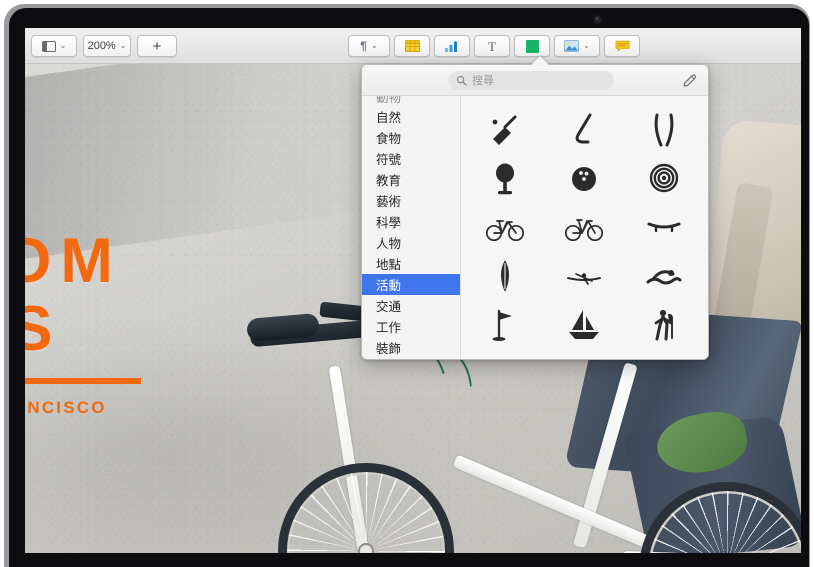 The width and height of the screenshot is (814, 567). I want to click on comment-icon, so click(622, 46).